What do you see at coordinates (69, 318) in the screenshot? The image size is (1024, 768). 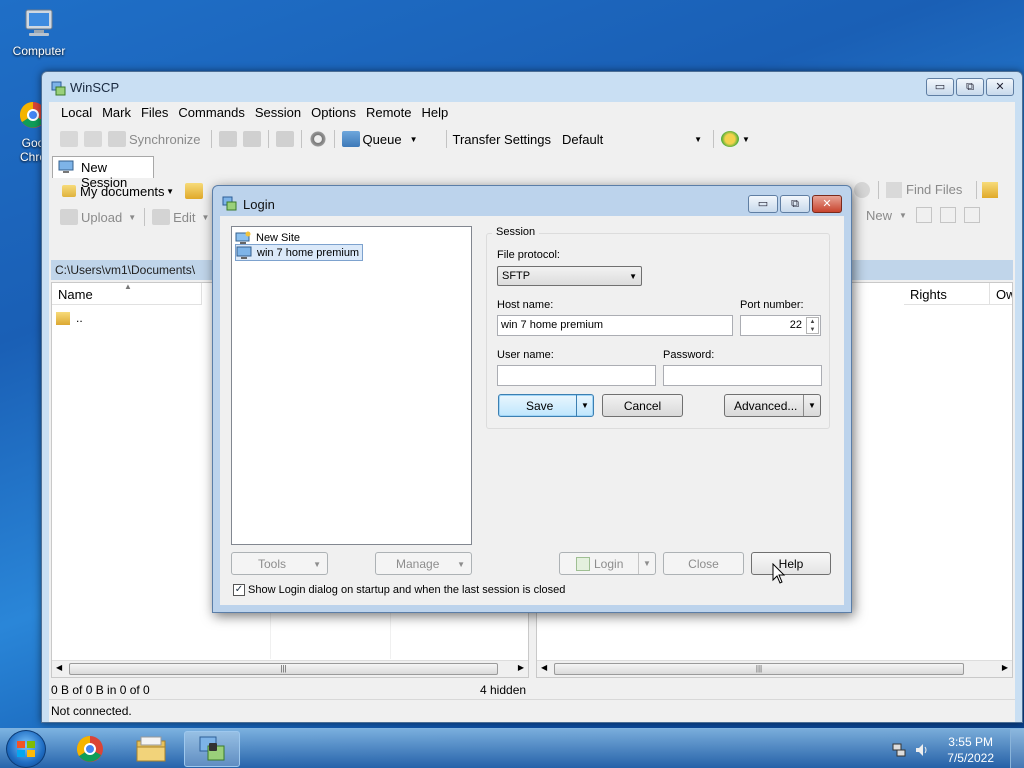 I see `table-row: ..` at bounding box center [69, 318].